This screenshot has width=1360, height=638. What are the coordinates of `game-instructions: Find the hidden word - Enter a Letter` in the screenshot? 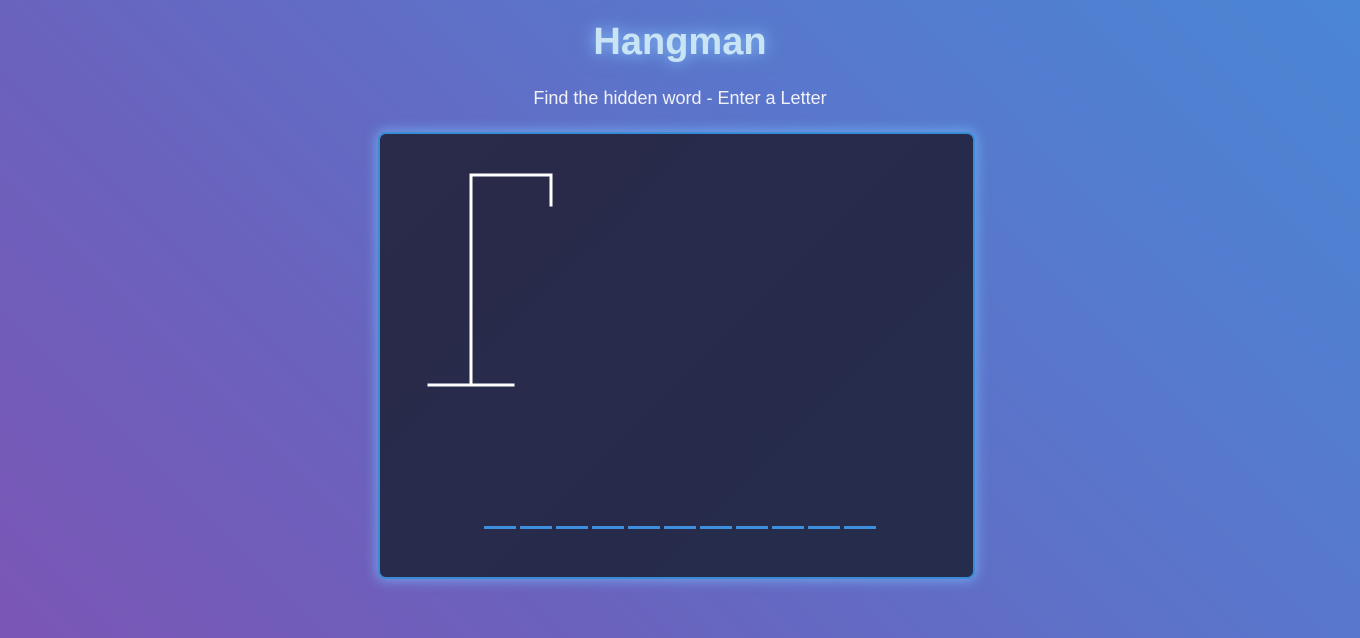 It's located at (680, 98).